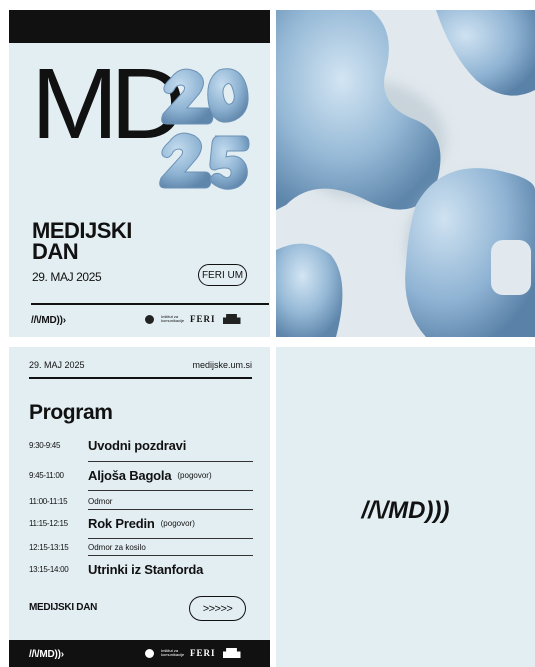 The width and height of the screenshot is (535, 667). I want to click on program-row: 9:45-11:00 Aljoša Bagola (pogovor), so click(140, 475).